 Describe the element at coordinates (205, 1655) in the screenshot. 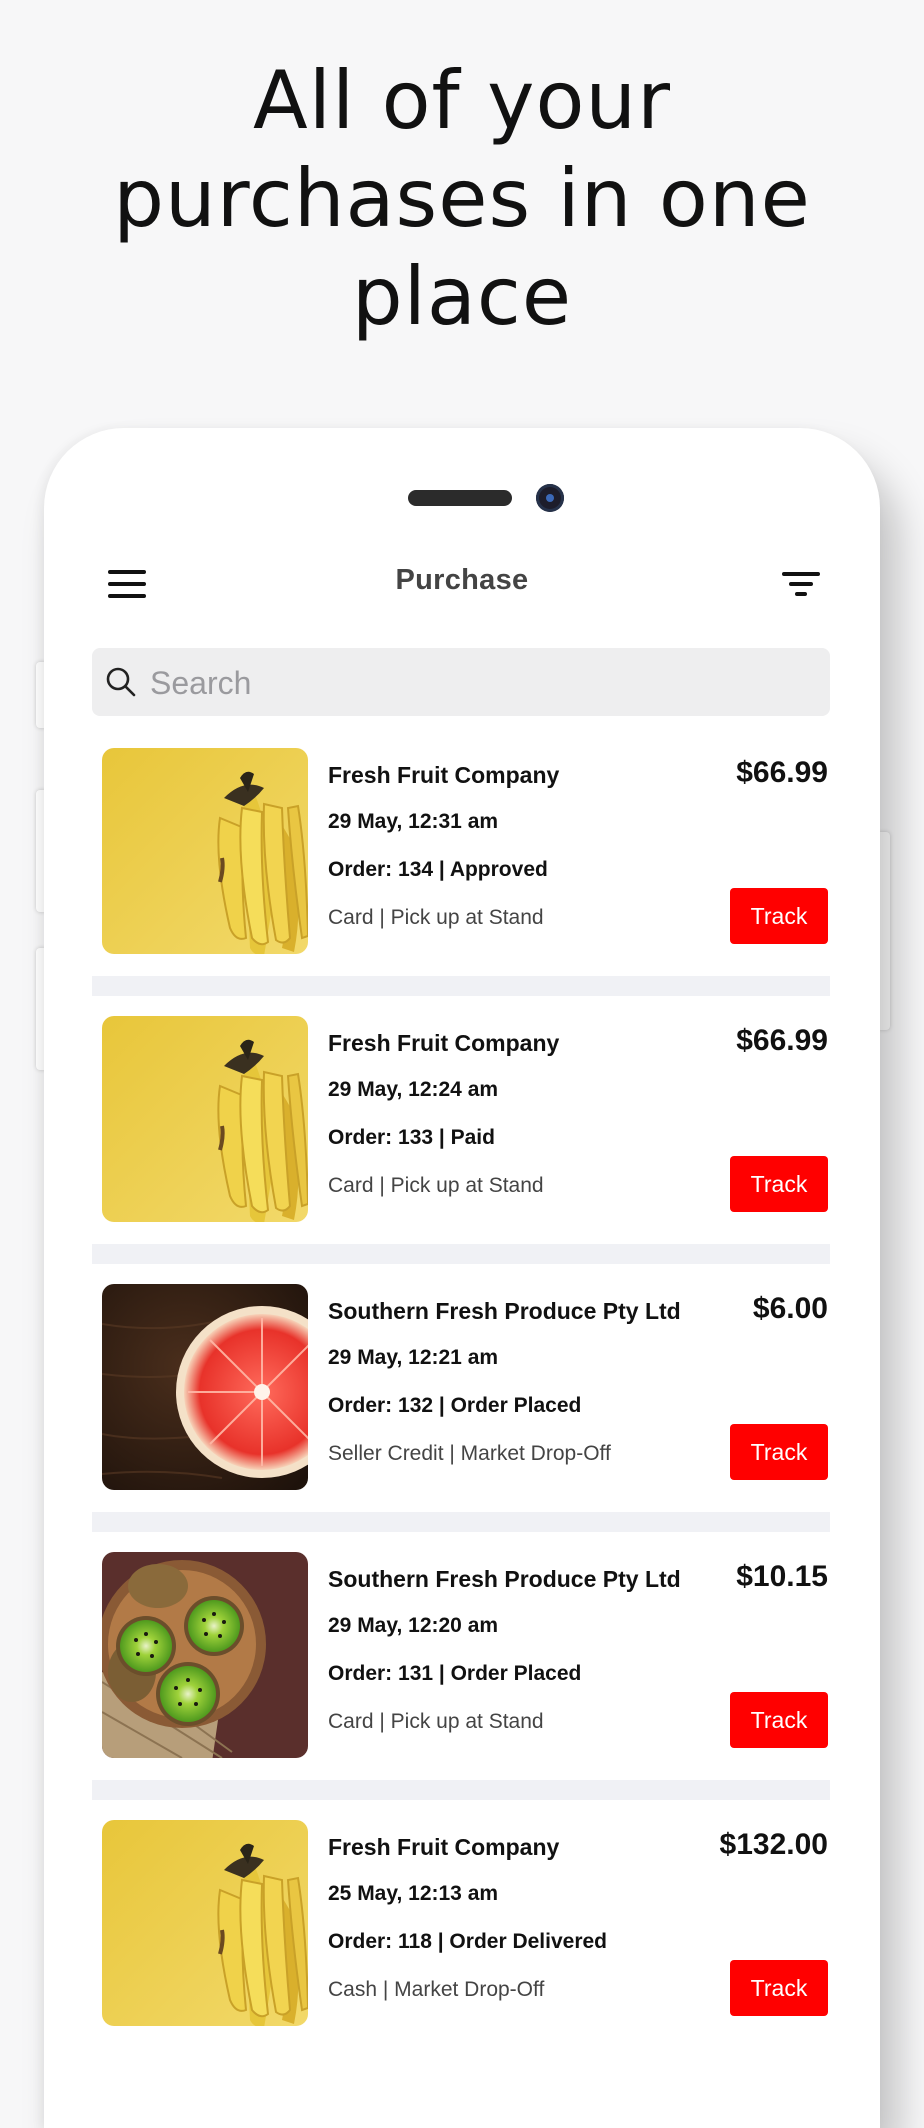

I see `kiwi-image` at that location.